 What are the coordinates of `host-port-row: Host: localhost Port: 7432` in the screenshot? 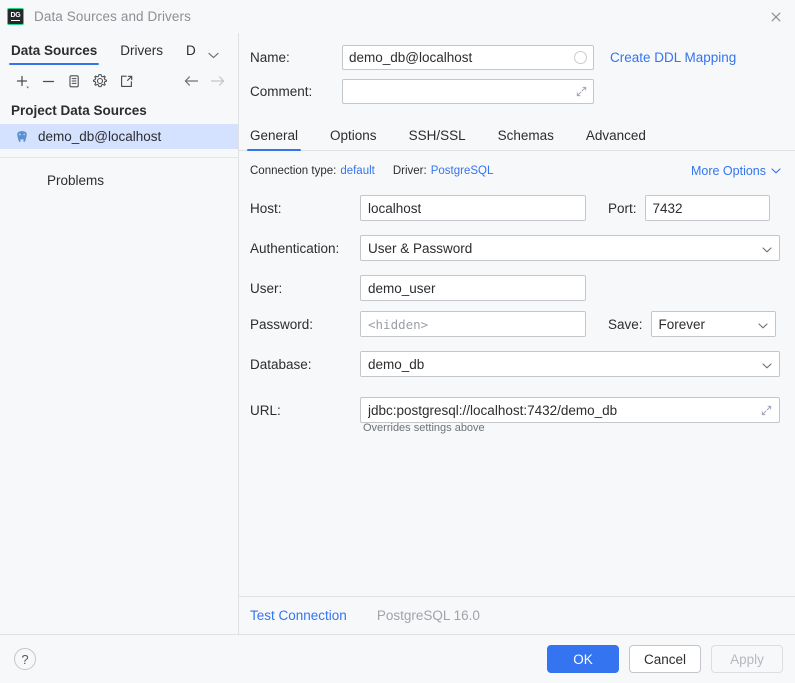 It's located at (515, 208).